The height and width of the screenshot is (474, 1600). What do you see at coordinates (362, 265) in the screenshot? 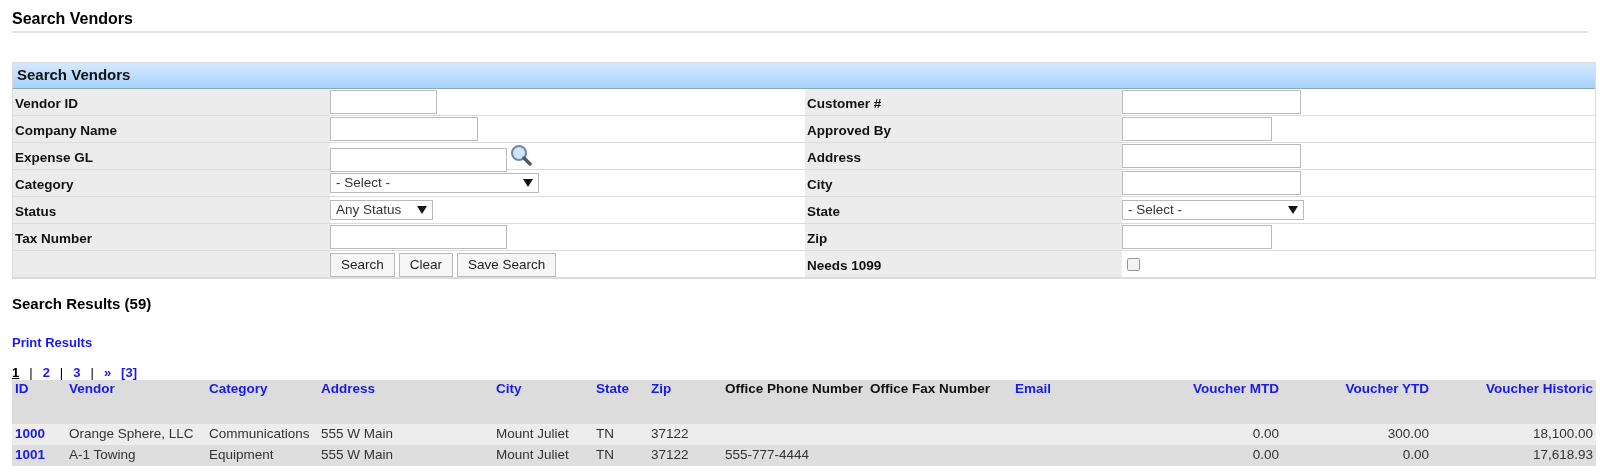
I see `form-button: Search` at bounding box center [362, 265].